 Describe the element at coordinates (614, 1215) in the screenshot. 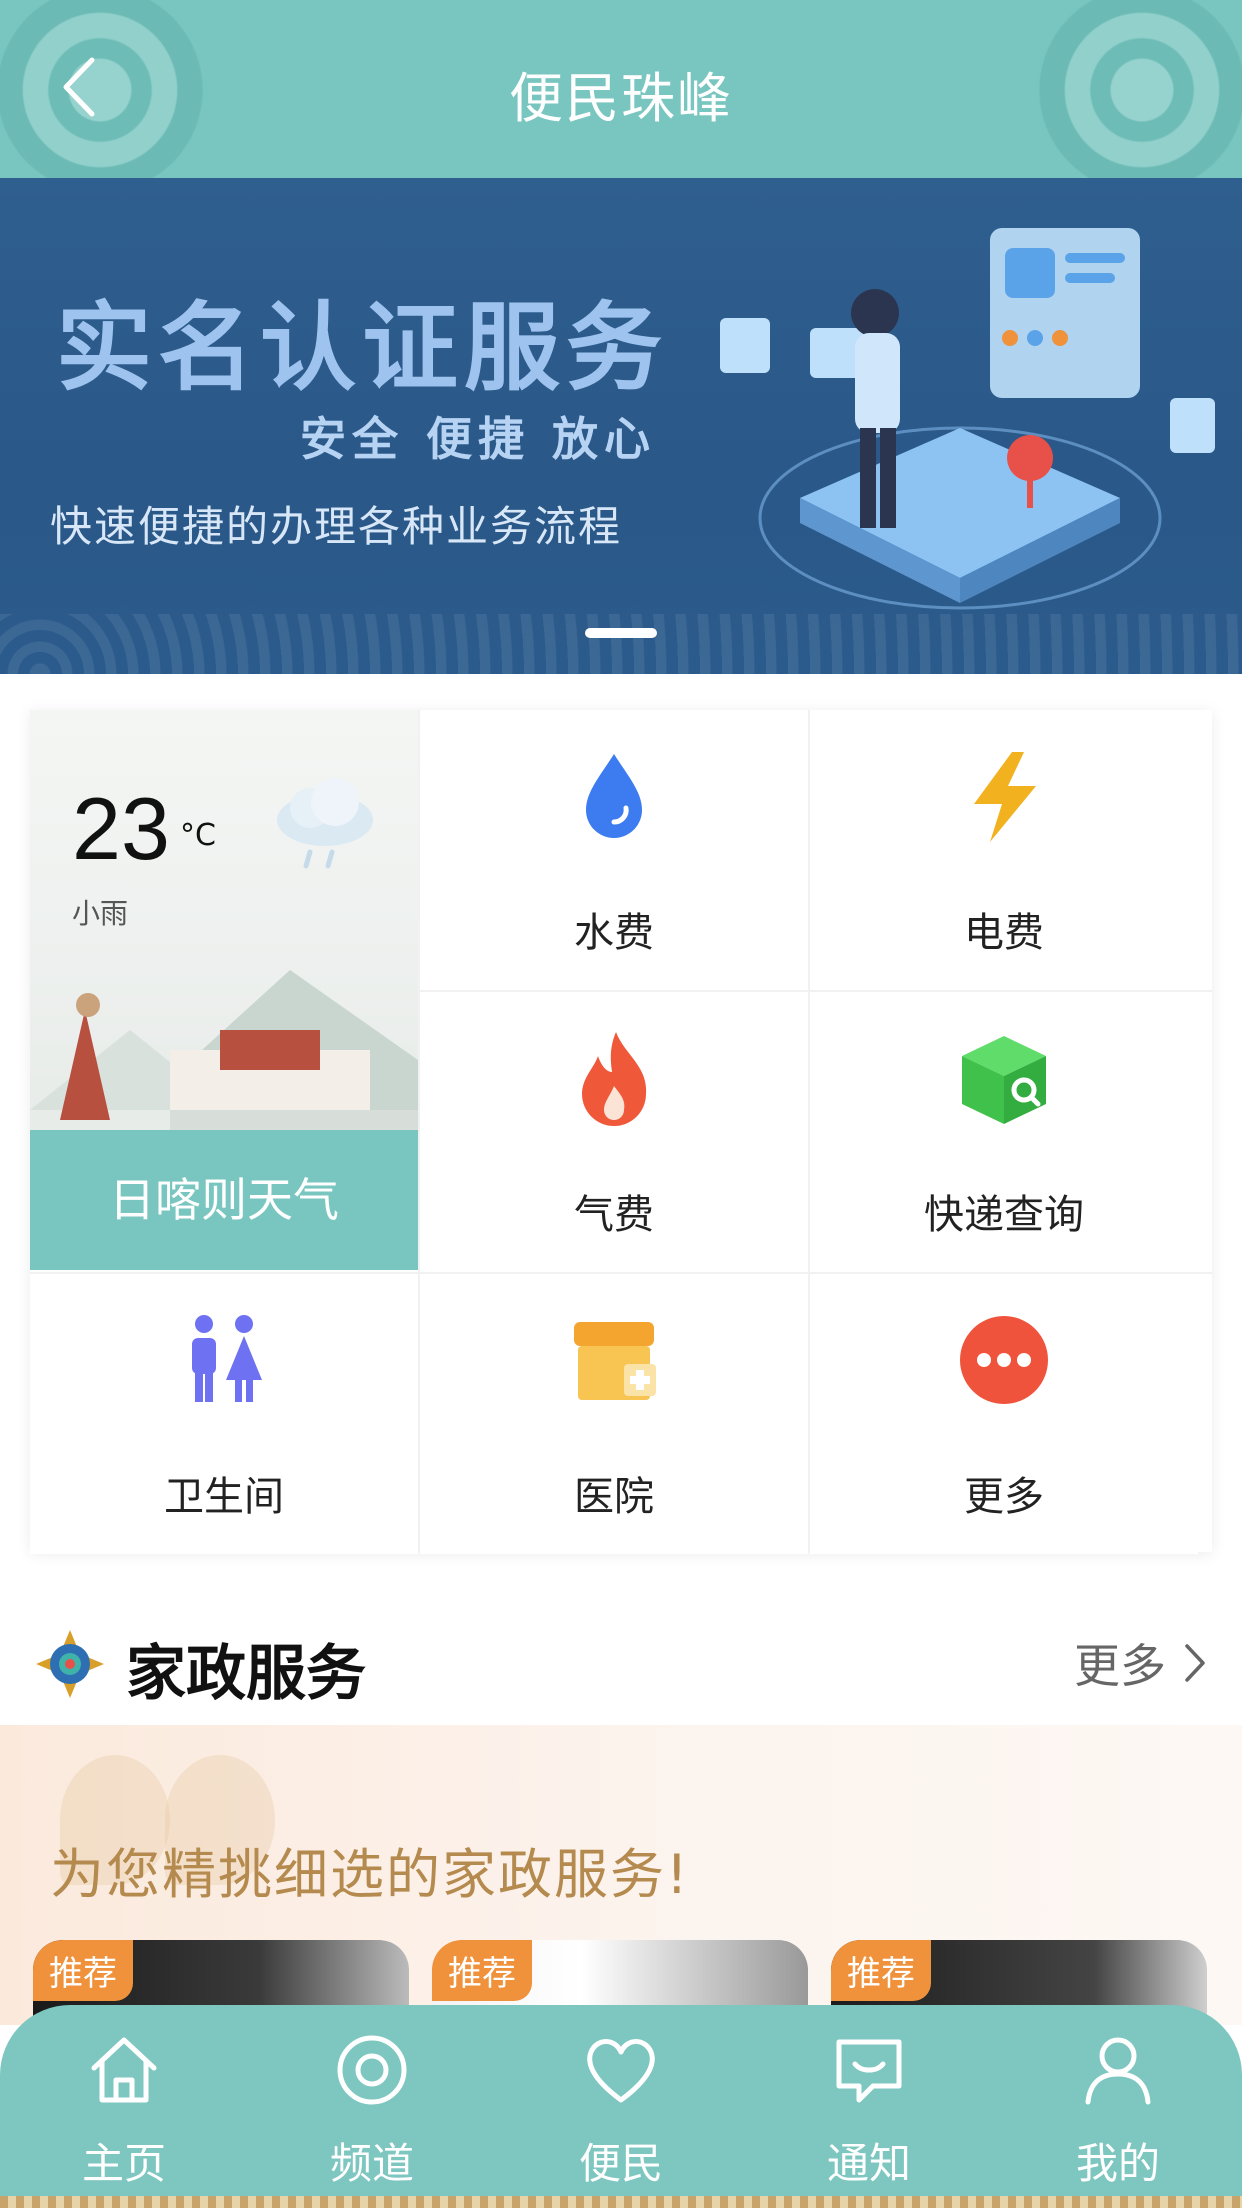

I see `gas-fee-label: 气费` at that location.